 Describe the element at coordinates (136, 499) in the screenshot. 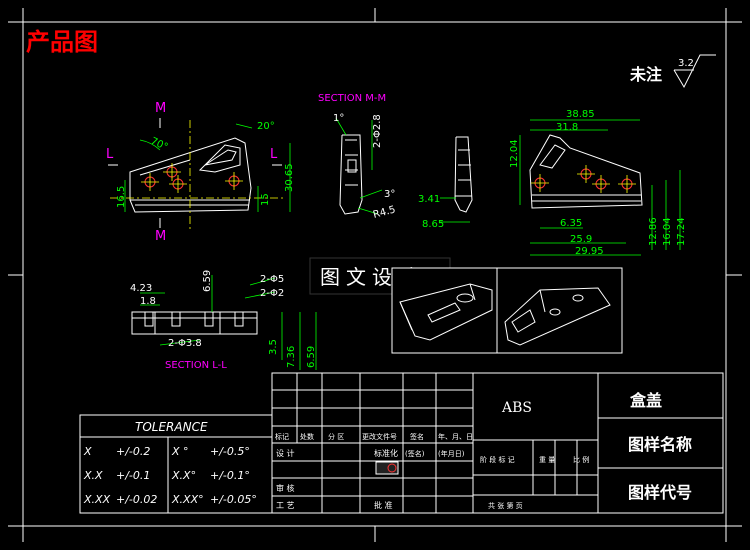

I see `tolerance-cell: +/-0.02` at that location.